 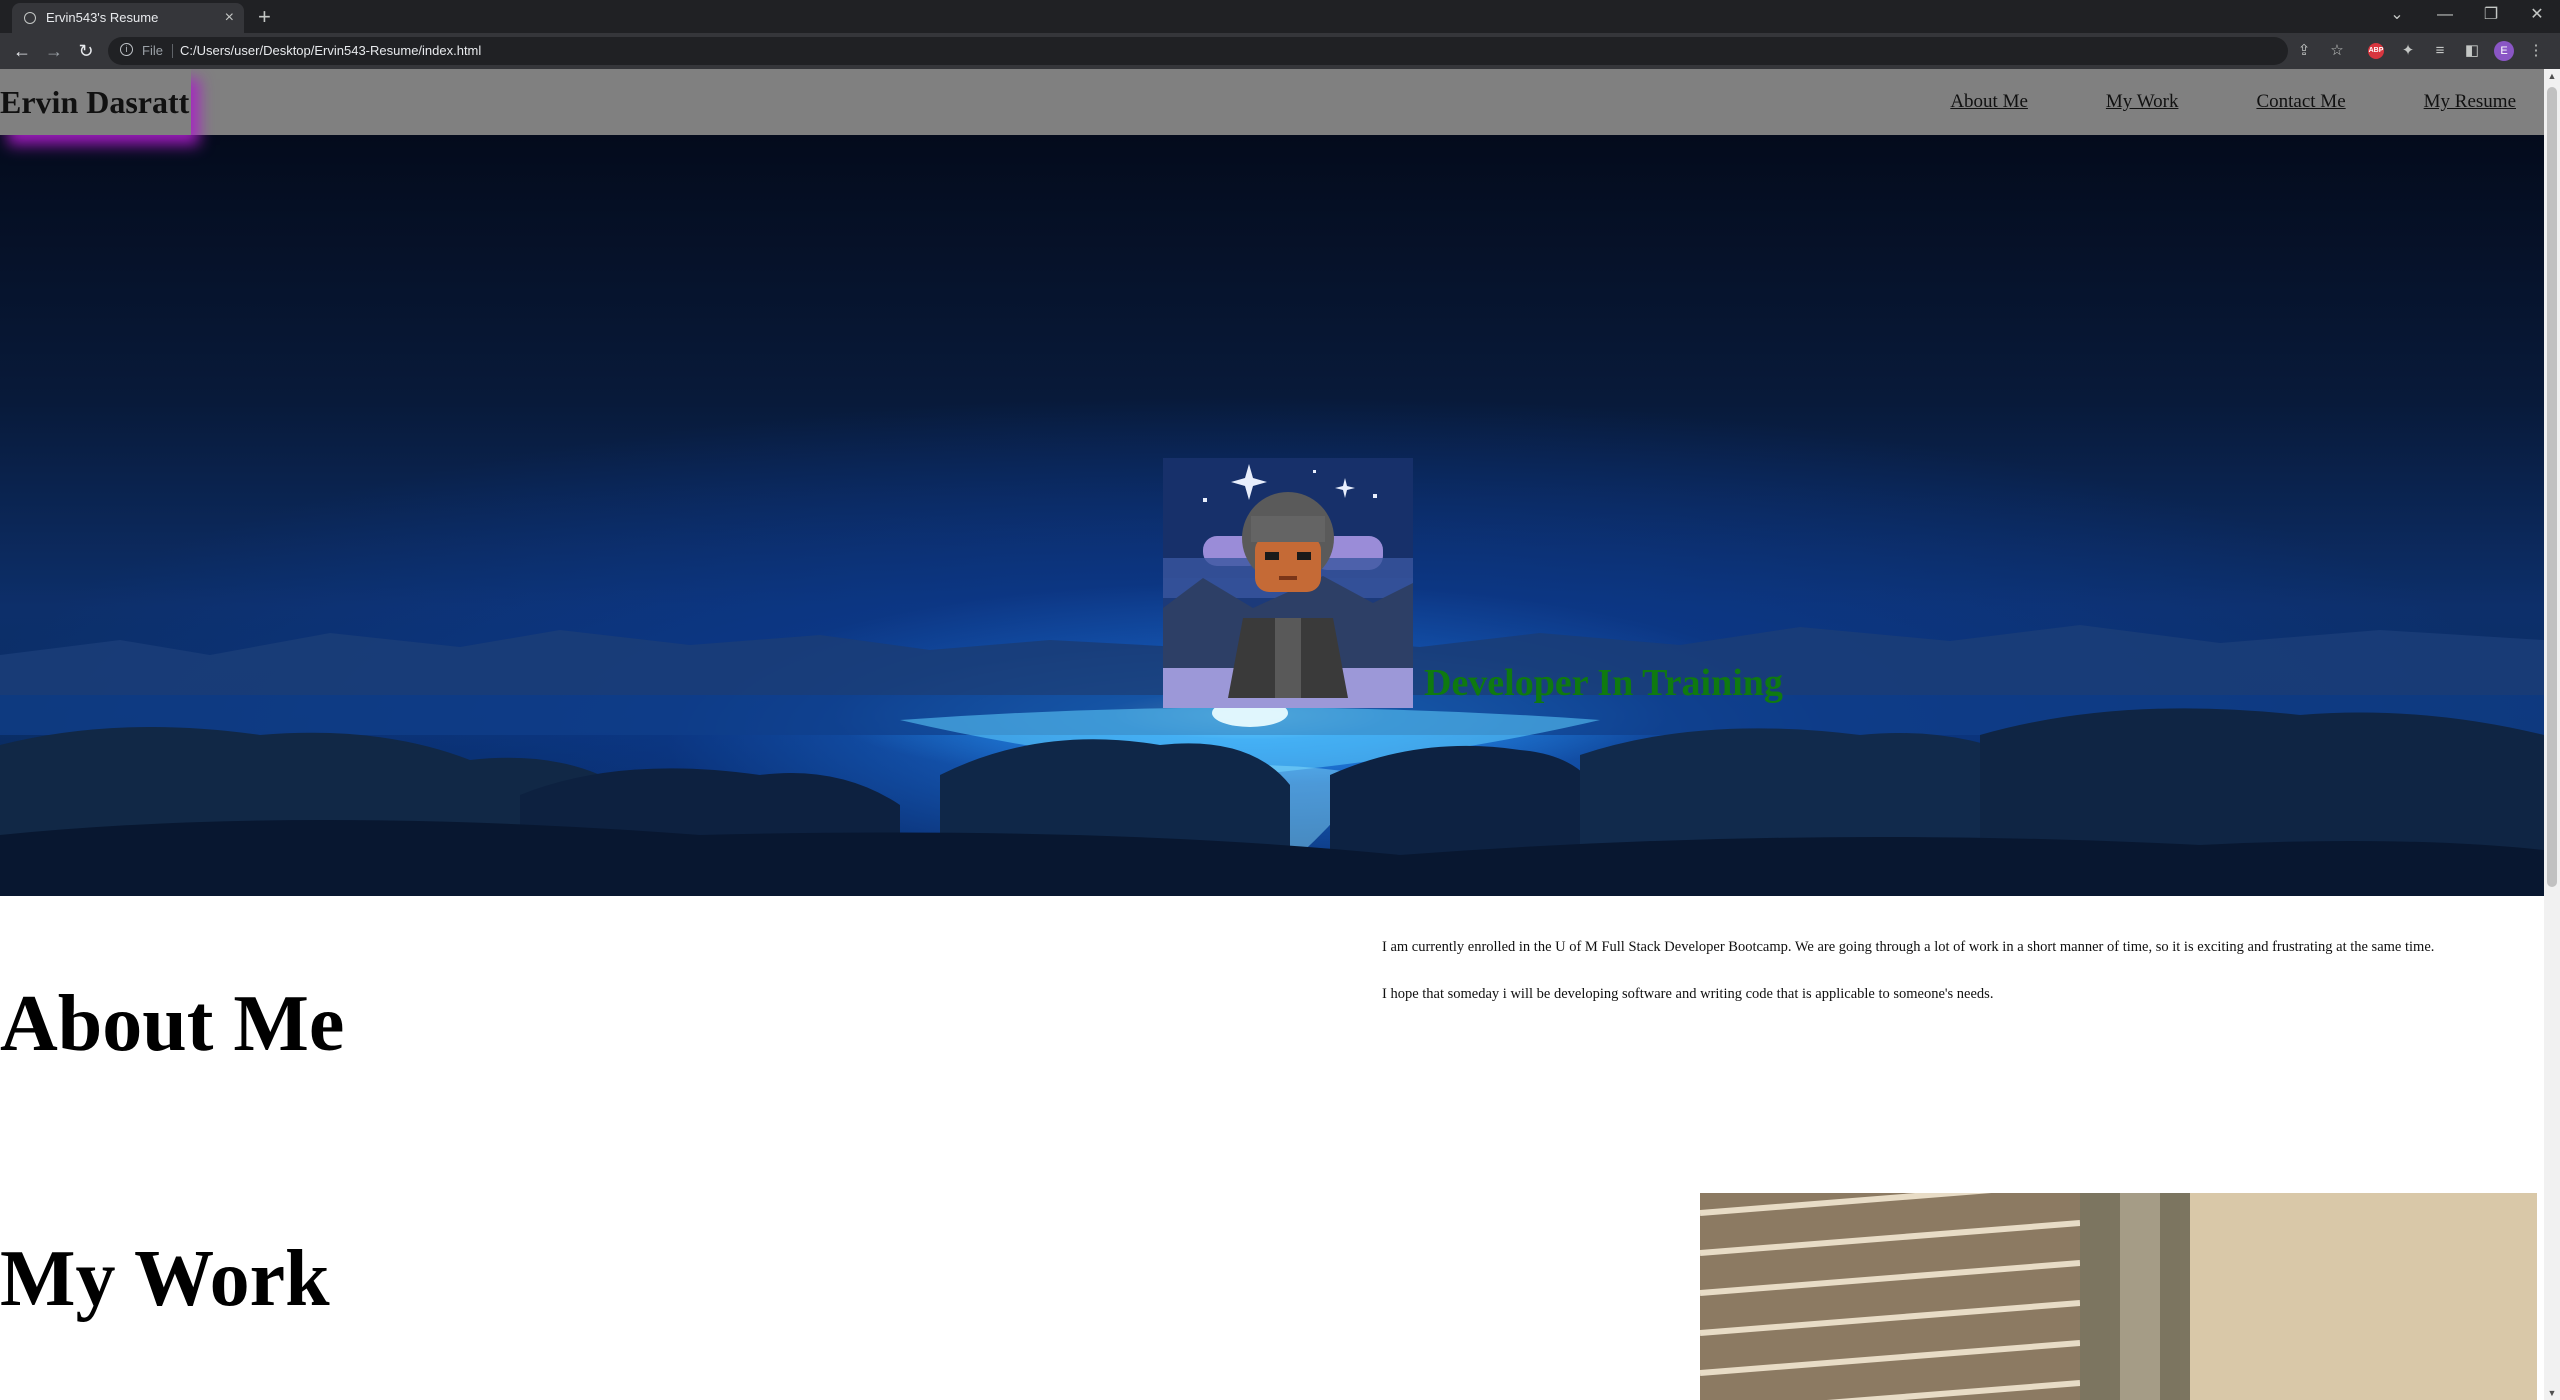 What do you see at coordinates (152, 50) in the screenshot?
I see `url-scheme-label: File` at bounding box center [152, 50].